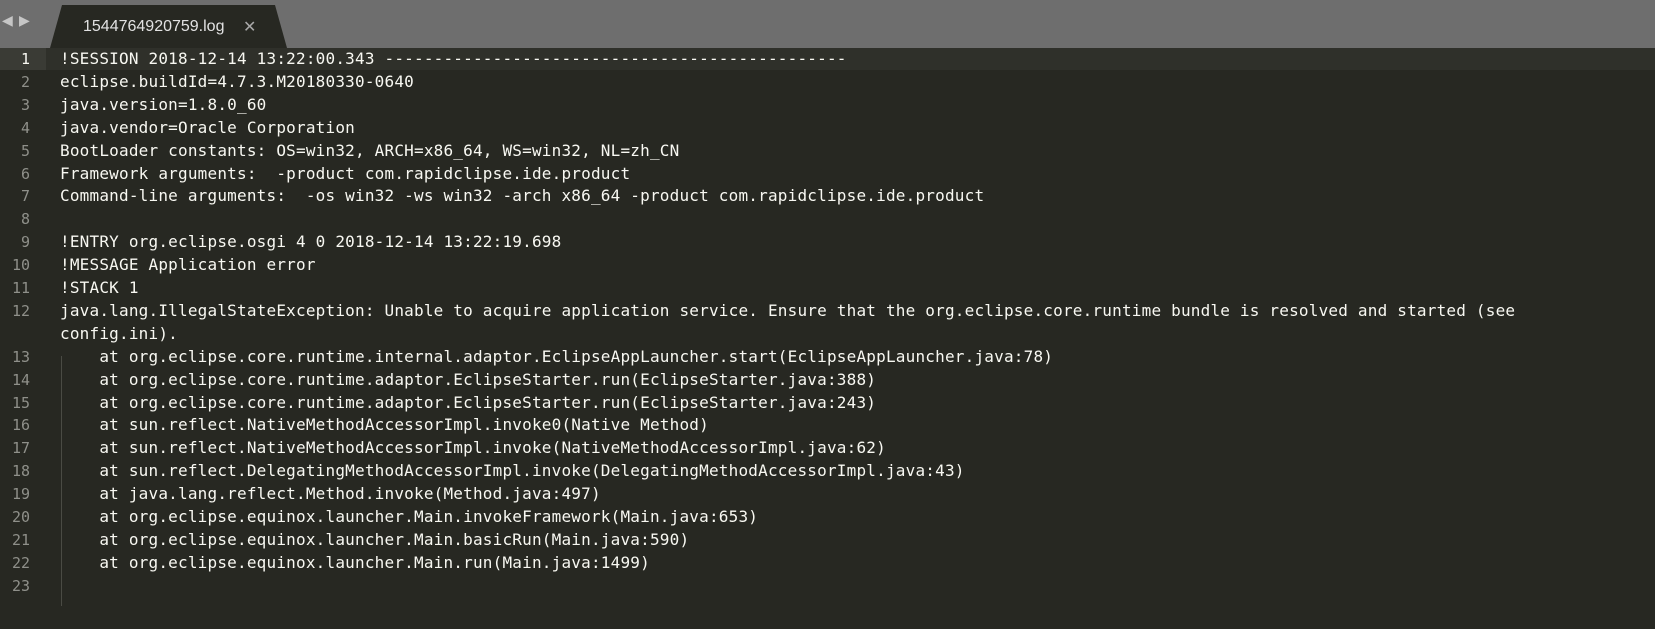  Describe the element at coordinates (20, 356) in the screenshot. I see `line-number: 13` at that location.